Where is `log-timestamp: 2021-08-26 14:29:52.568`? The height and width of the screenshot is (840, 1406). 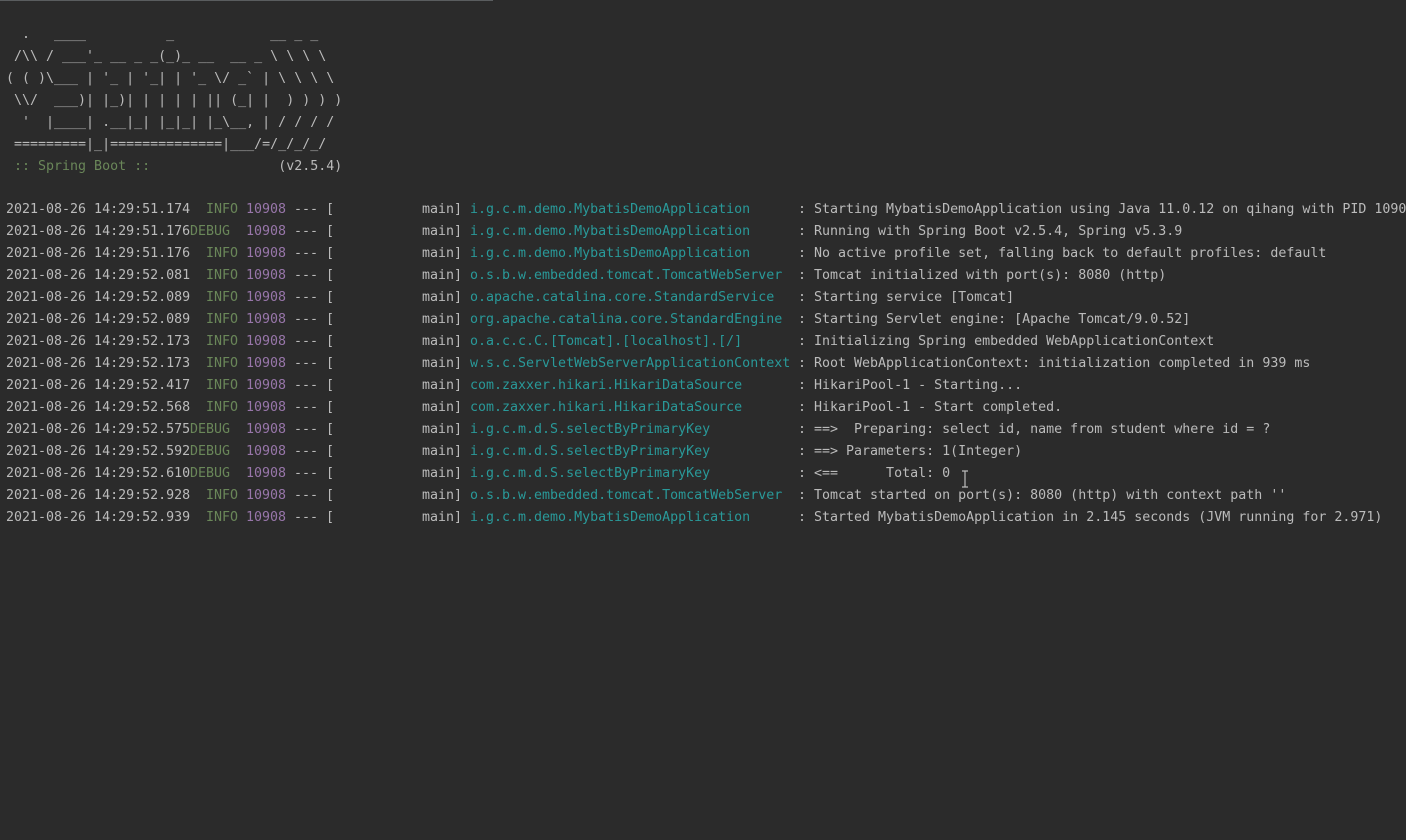 log-timestamp: 2021-08-26 14:29:52.568 is located at coordinates (98, 407).